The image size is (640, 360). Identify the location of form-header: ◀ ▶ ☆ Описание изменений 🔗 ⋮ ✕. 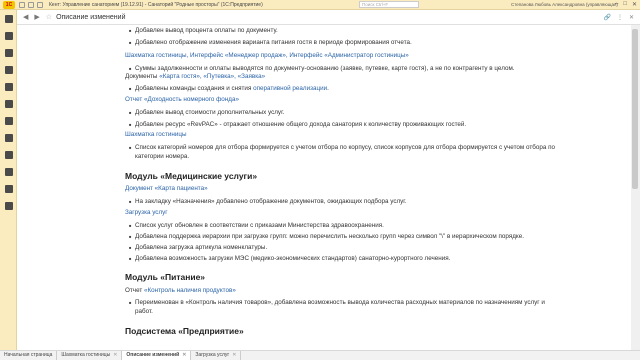
(328, 17).